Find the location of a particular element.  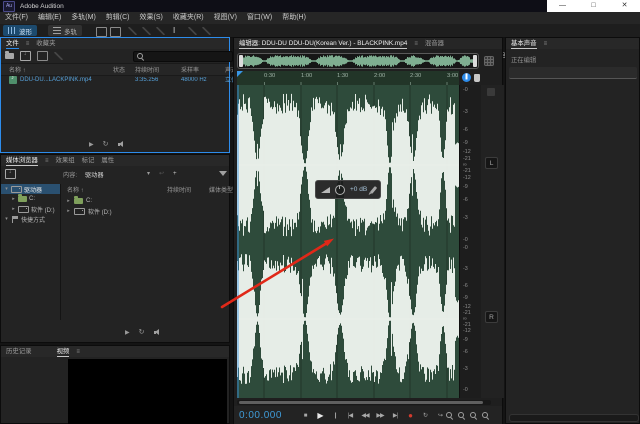

navigator-left-handle is located at coordinates (241, 61).